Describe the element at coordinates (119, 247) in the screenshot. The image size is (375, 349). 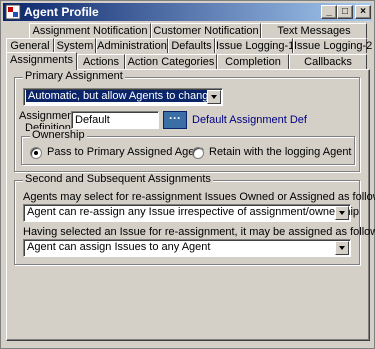
I see `assign-select-value: Agent can assign Issues to any Agent` at that location.